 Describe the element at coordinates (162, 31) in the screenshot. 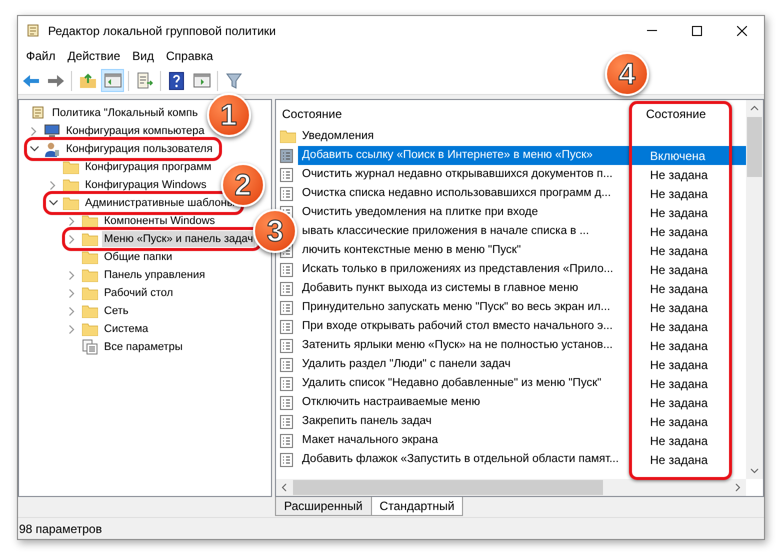

I see `window-title: Редактор локальной групповой политики` at that location.